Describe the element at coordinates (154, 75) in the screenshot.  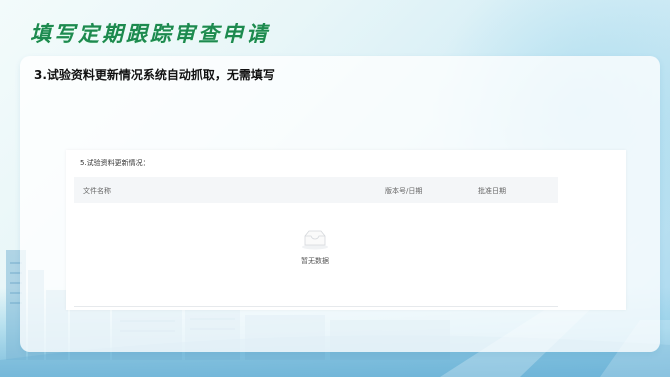
I see `step-heading: 3.试验资料更新情况系统自动抓取，无需填写` at that location.